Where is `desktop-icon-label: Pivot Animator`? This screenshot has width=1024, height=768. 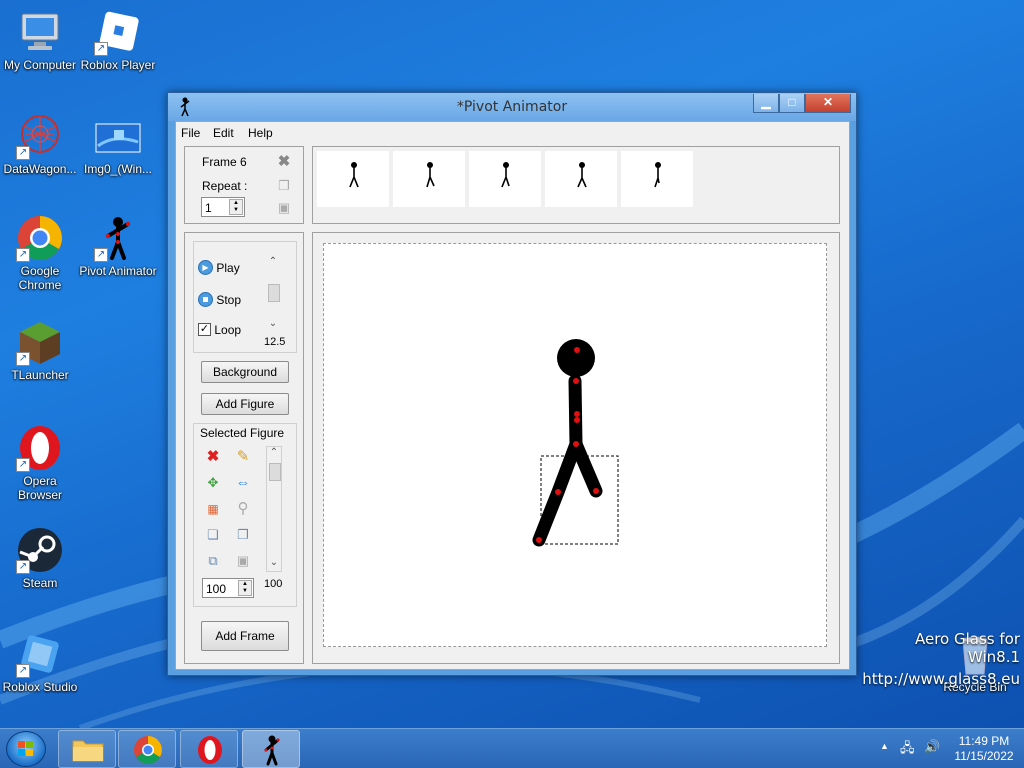
desktop-icon-label: Pivot Animator is located at coordinates (118, 271).